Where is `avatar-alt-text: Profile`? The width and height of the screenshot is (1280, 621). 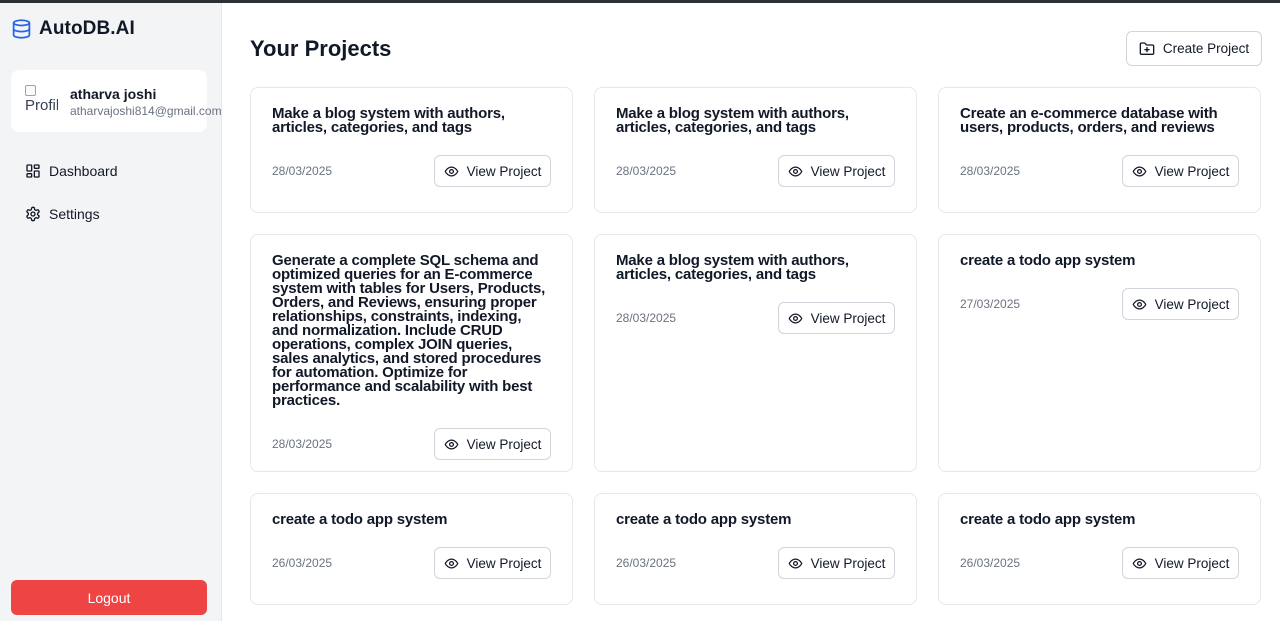 avatar-alt-text: Profile is located at coordinates (41, 105).